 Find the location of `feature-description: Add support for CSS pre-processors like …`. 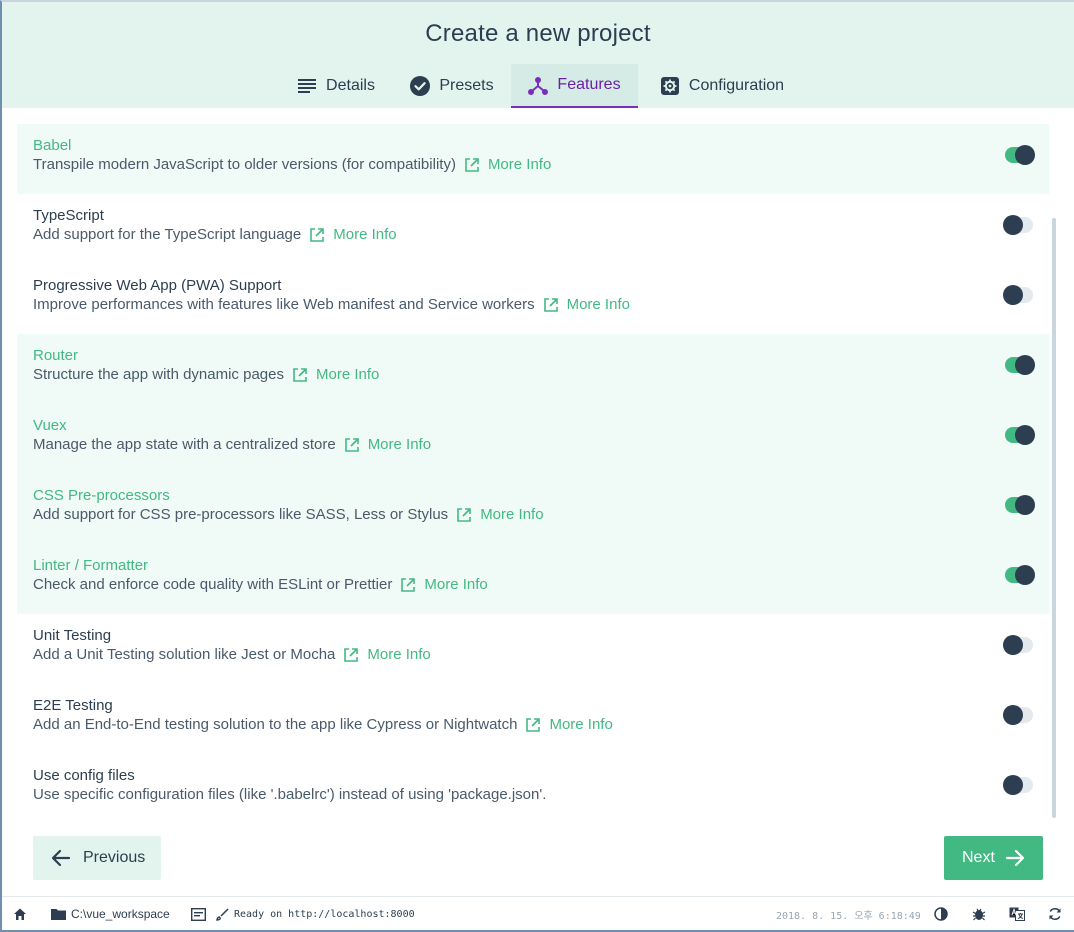

feature-description: Add support for CSS pre-processors like … is located at coordinates (288, 514).